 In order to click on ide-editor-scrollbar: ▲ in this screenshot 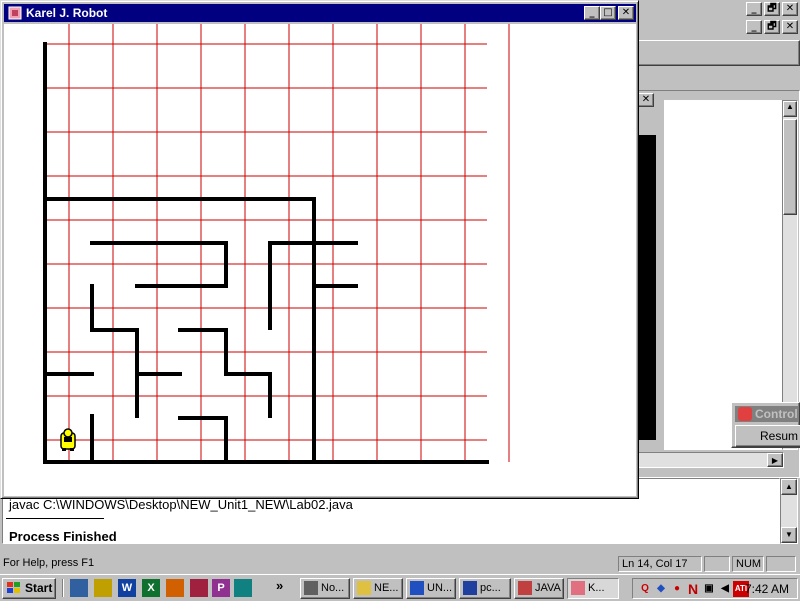, I will do `click(790, 275)`.